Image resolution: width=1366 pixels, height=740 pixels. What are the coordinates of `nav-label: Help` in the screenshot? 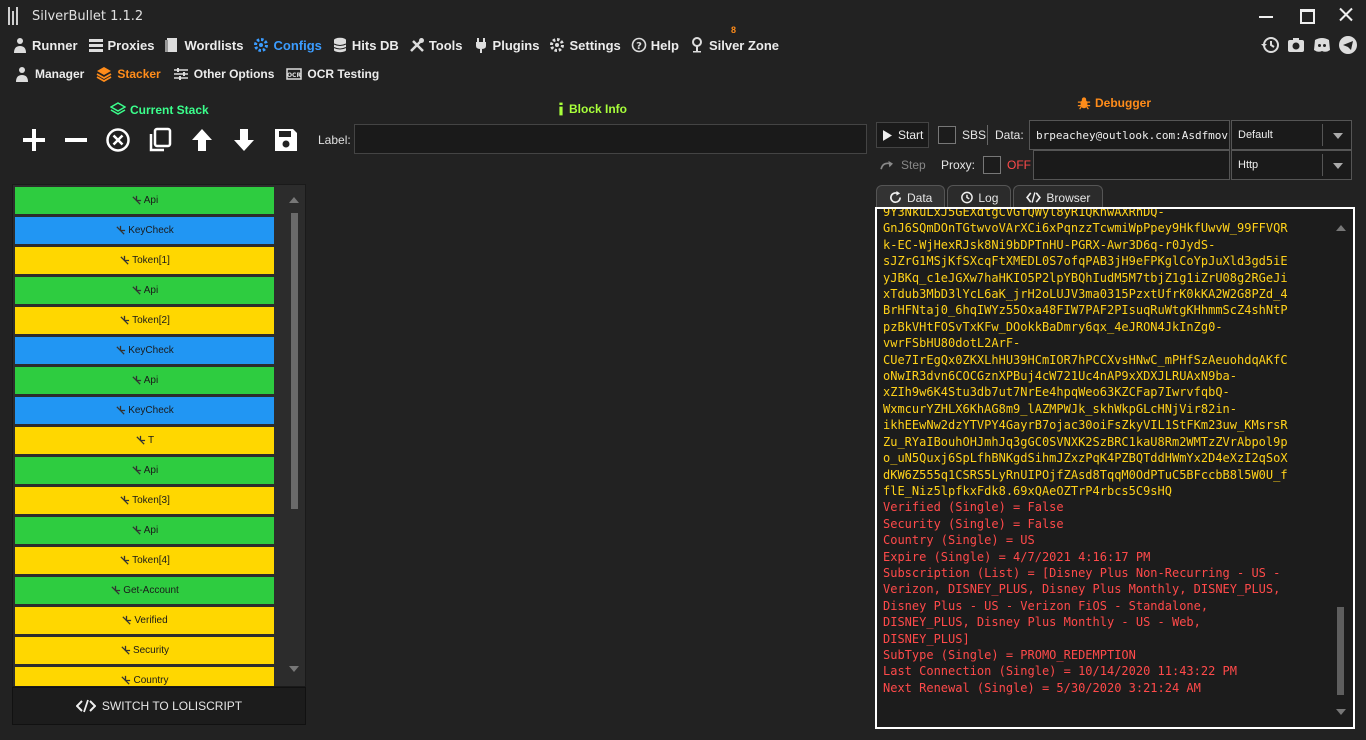 It's located at (664, 45).